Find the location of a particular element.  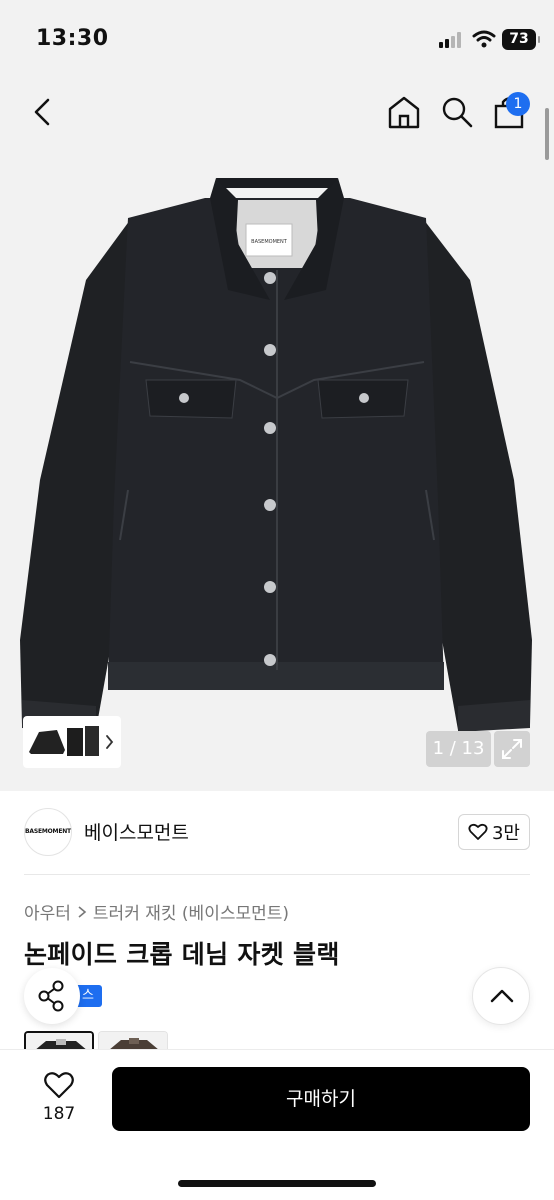

color-swatch-black is located at coordinates (59, 1040).